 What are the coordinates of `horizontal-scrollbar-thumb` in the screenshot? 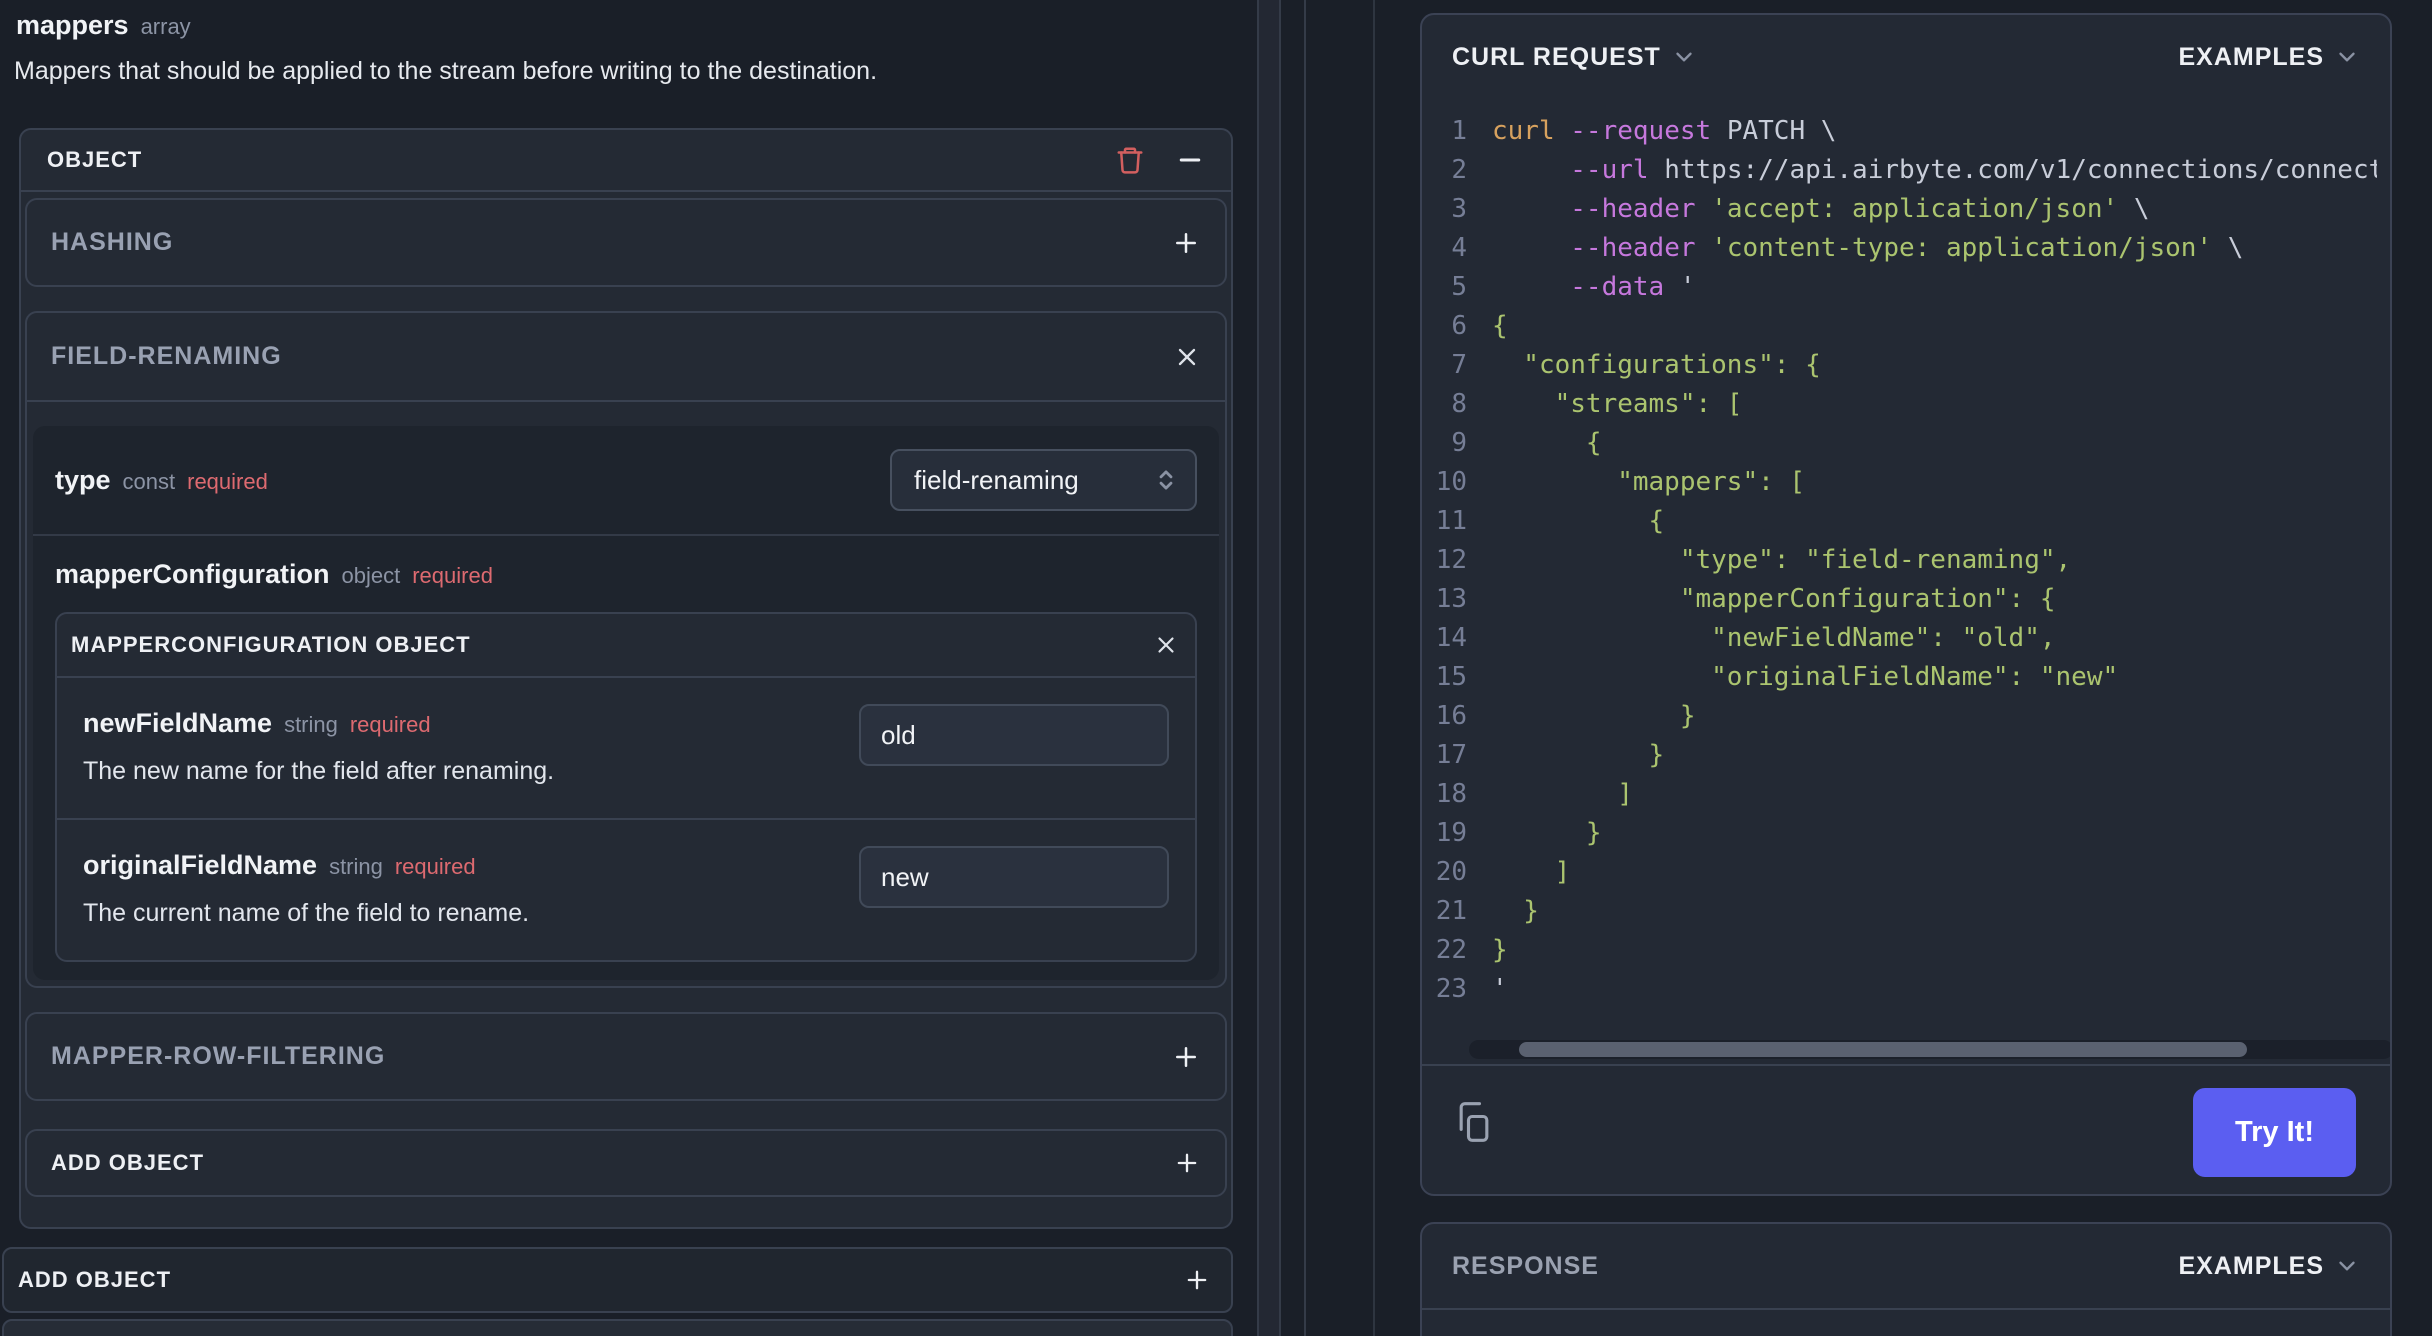 It's located at (1883, 1049).